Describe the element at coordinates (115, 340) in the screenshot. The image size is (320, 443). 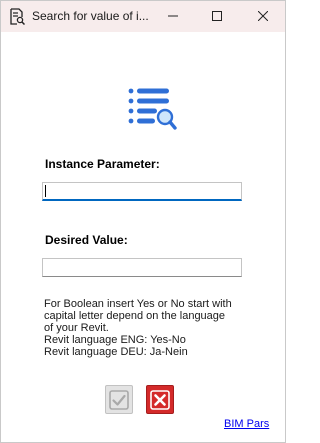
I see `help-line: Revit language ENG: Yes-No` at that location.